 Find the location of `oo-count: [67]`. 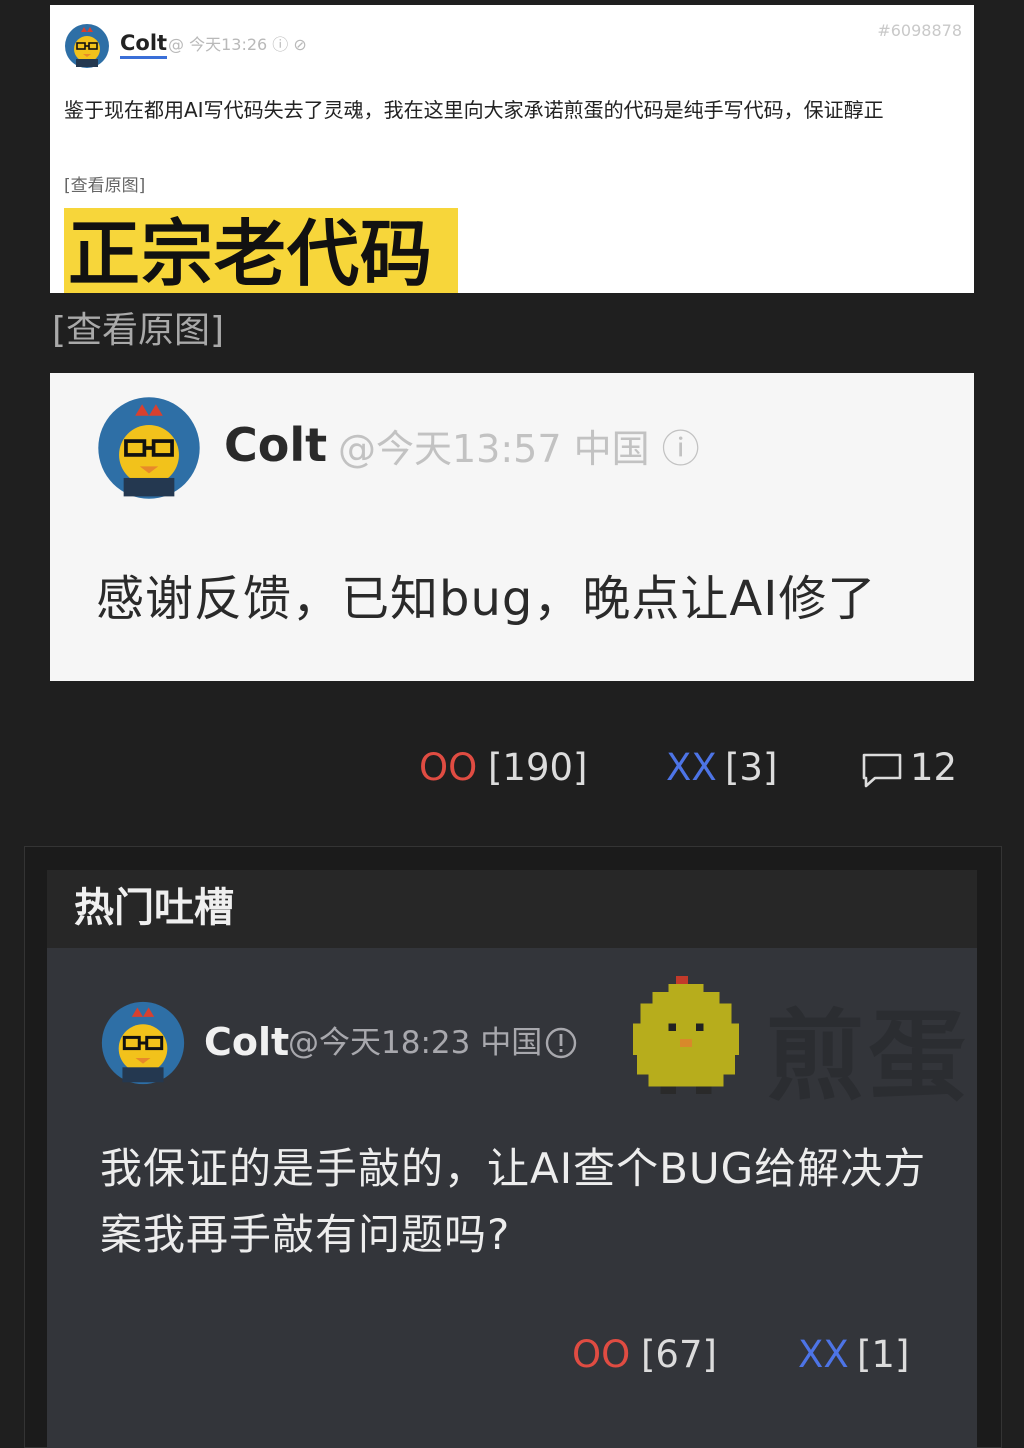

oo-count: [67] is located at coordinates (679, 1354).